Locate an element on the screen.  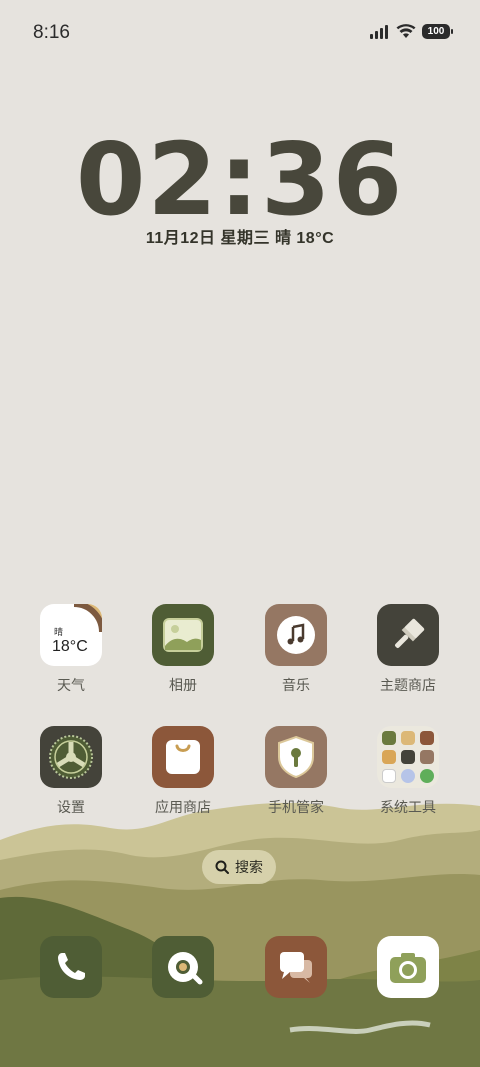
folder-icon is located at coordinates (408, 757).